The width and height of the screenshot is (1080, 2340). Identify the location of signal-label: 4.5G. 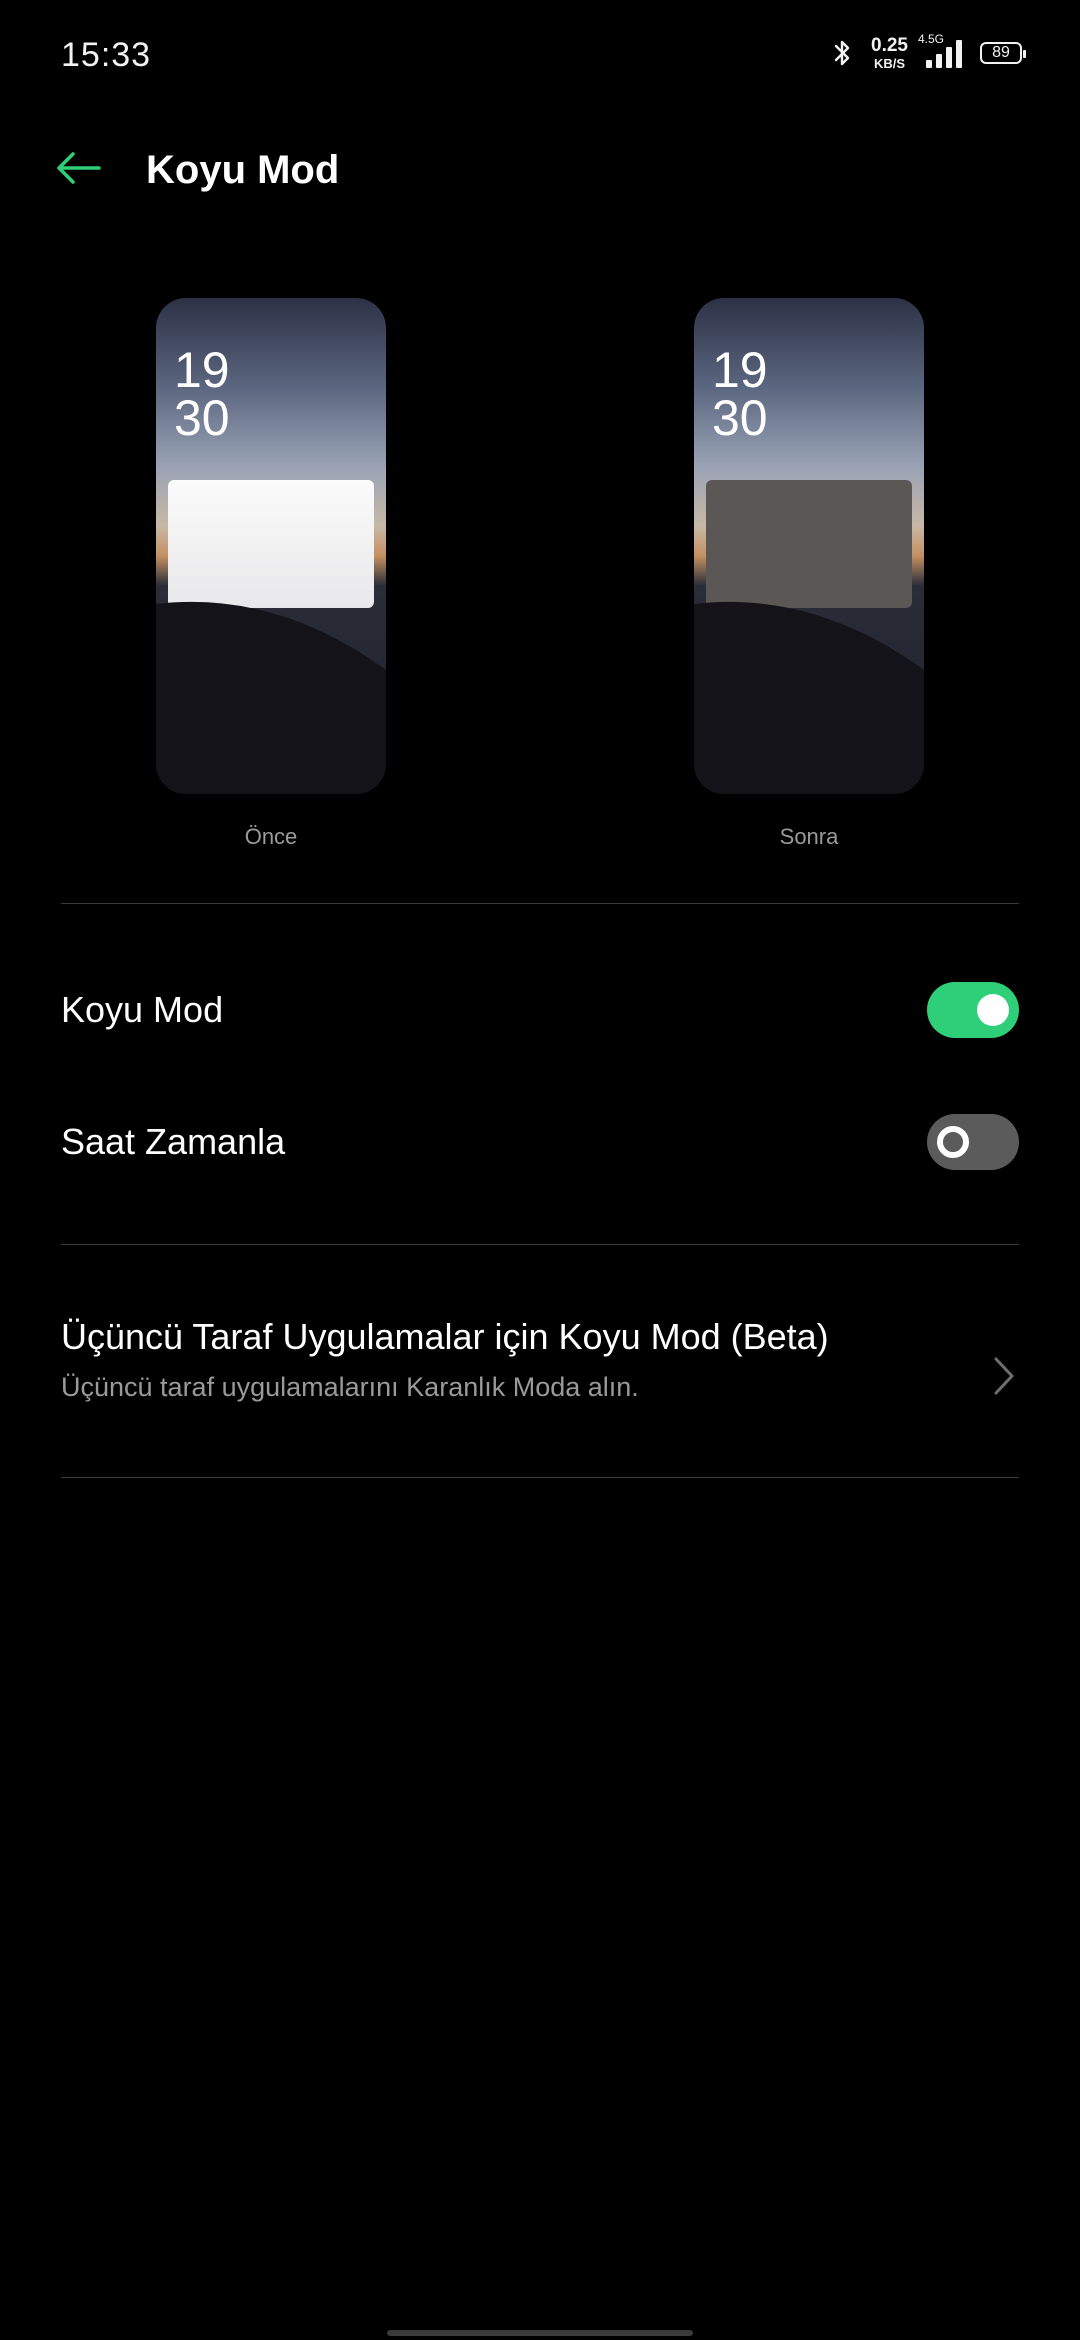
(931, 39).